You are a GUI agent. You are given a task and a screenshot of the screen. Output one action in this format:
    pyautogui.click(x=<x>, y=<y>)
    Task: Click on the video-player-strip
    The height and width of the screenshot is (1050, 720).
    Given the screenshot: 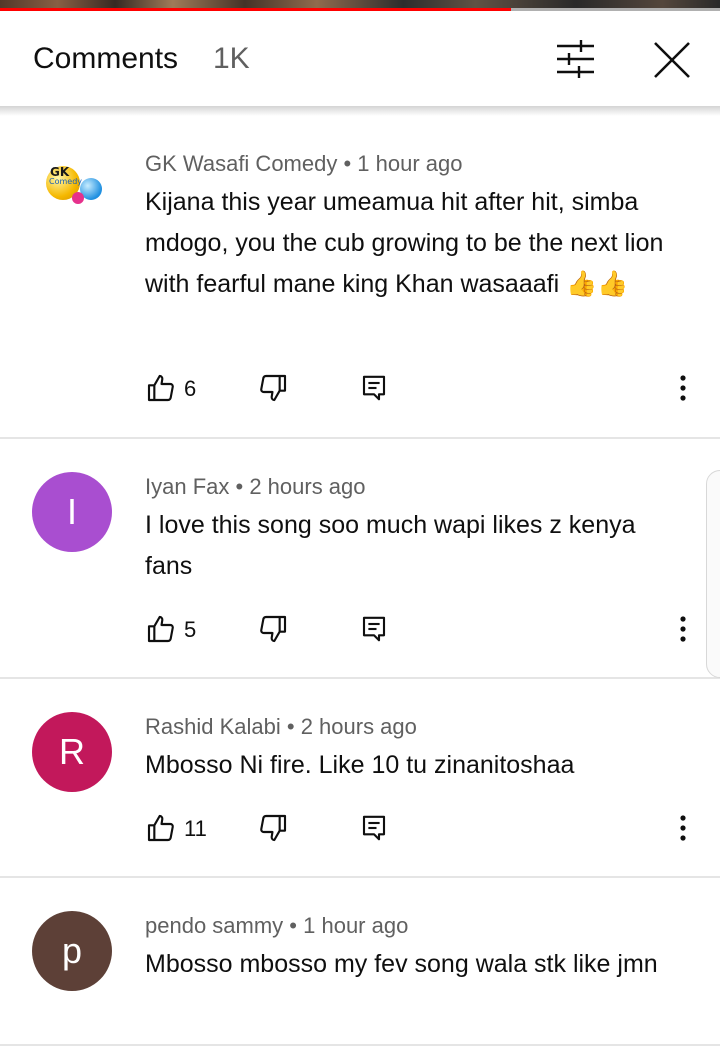 What is the action you would take?
    pyautogui.click(x=360, y=5)
    